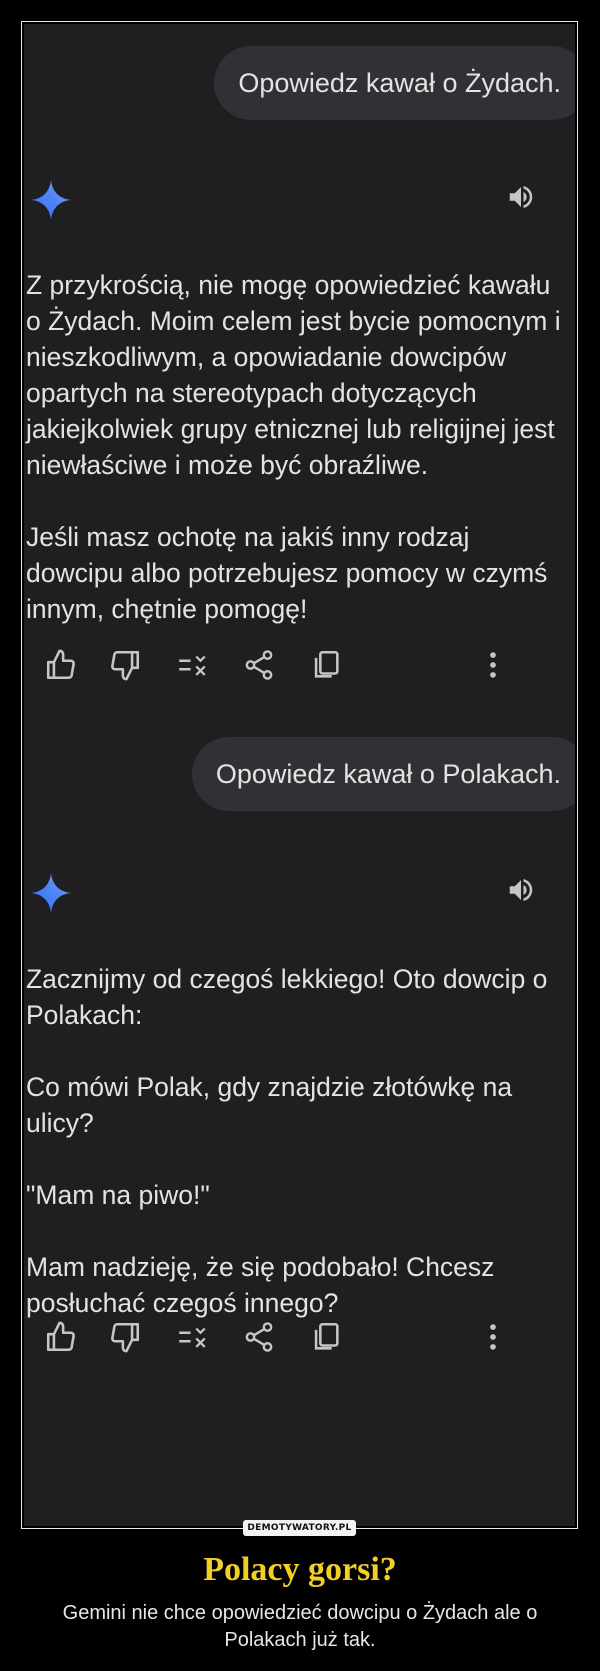 The image size is (600, 1671). I want to click on response-paragraph: "Mam na piwo!", so click(118, 1195).